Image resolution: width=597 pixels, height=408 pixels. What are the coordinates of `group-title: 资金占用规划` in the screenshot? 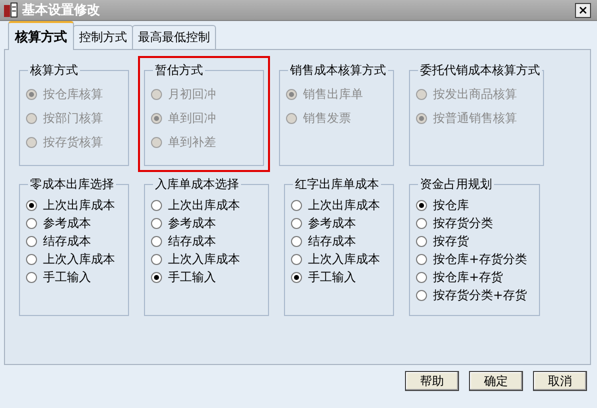 It's located at (456, 184).